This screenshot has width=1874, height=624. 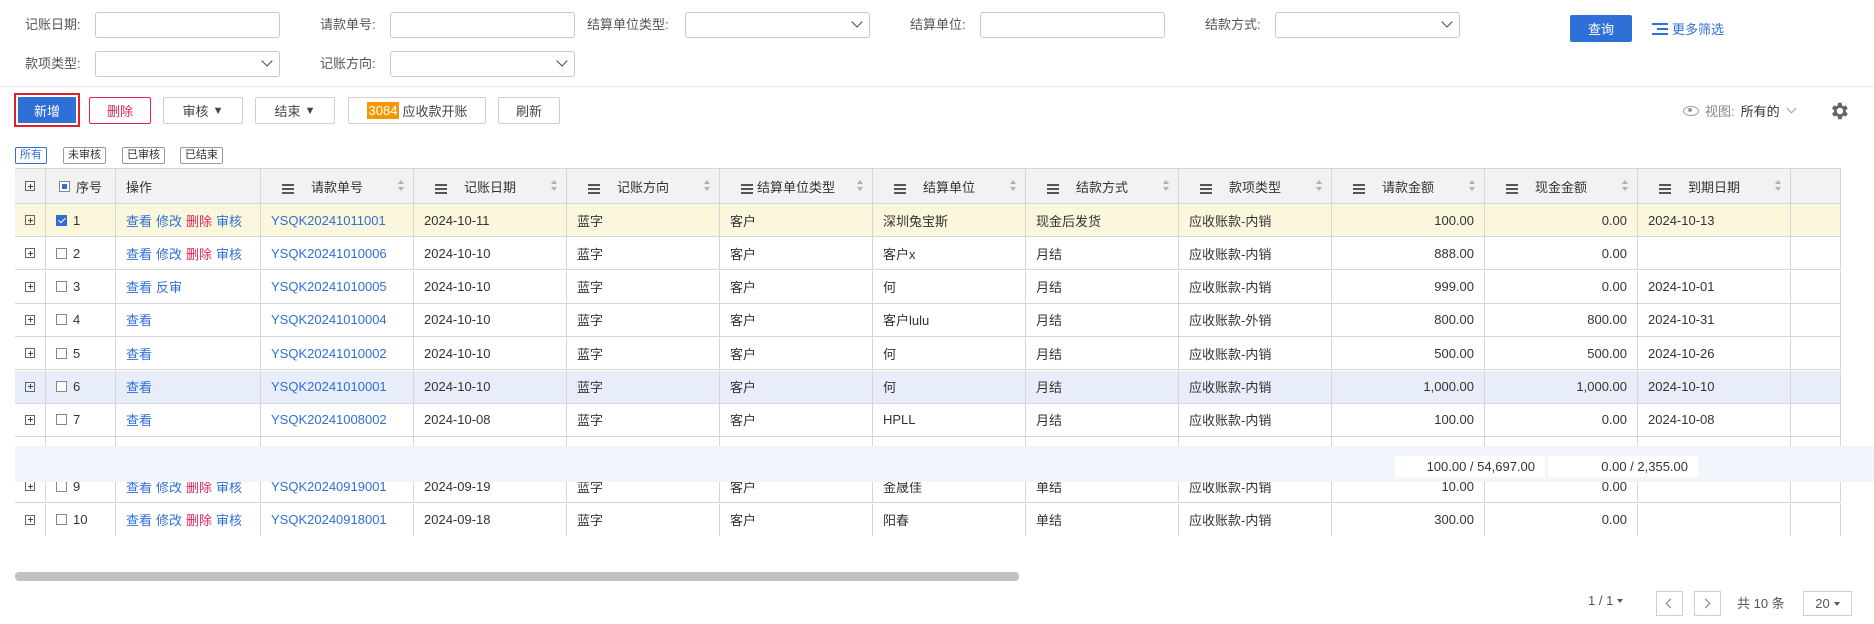 What do you see at coordinates (490, 186) in the screenshot?
I see `column-header-3: 记账日期` at bounding box center [490, 186].